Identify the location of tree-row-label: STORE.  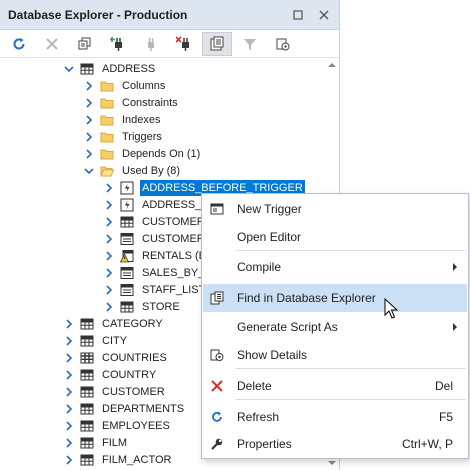
(161, 306).